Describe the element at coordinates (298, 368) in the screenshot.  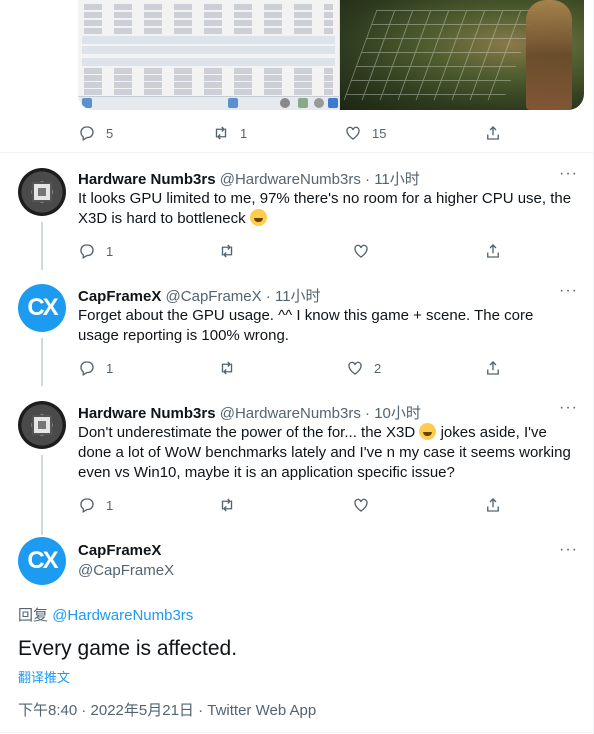
I see `reply-action-bar: 1 2` at that location.